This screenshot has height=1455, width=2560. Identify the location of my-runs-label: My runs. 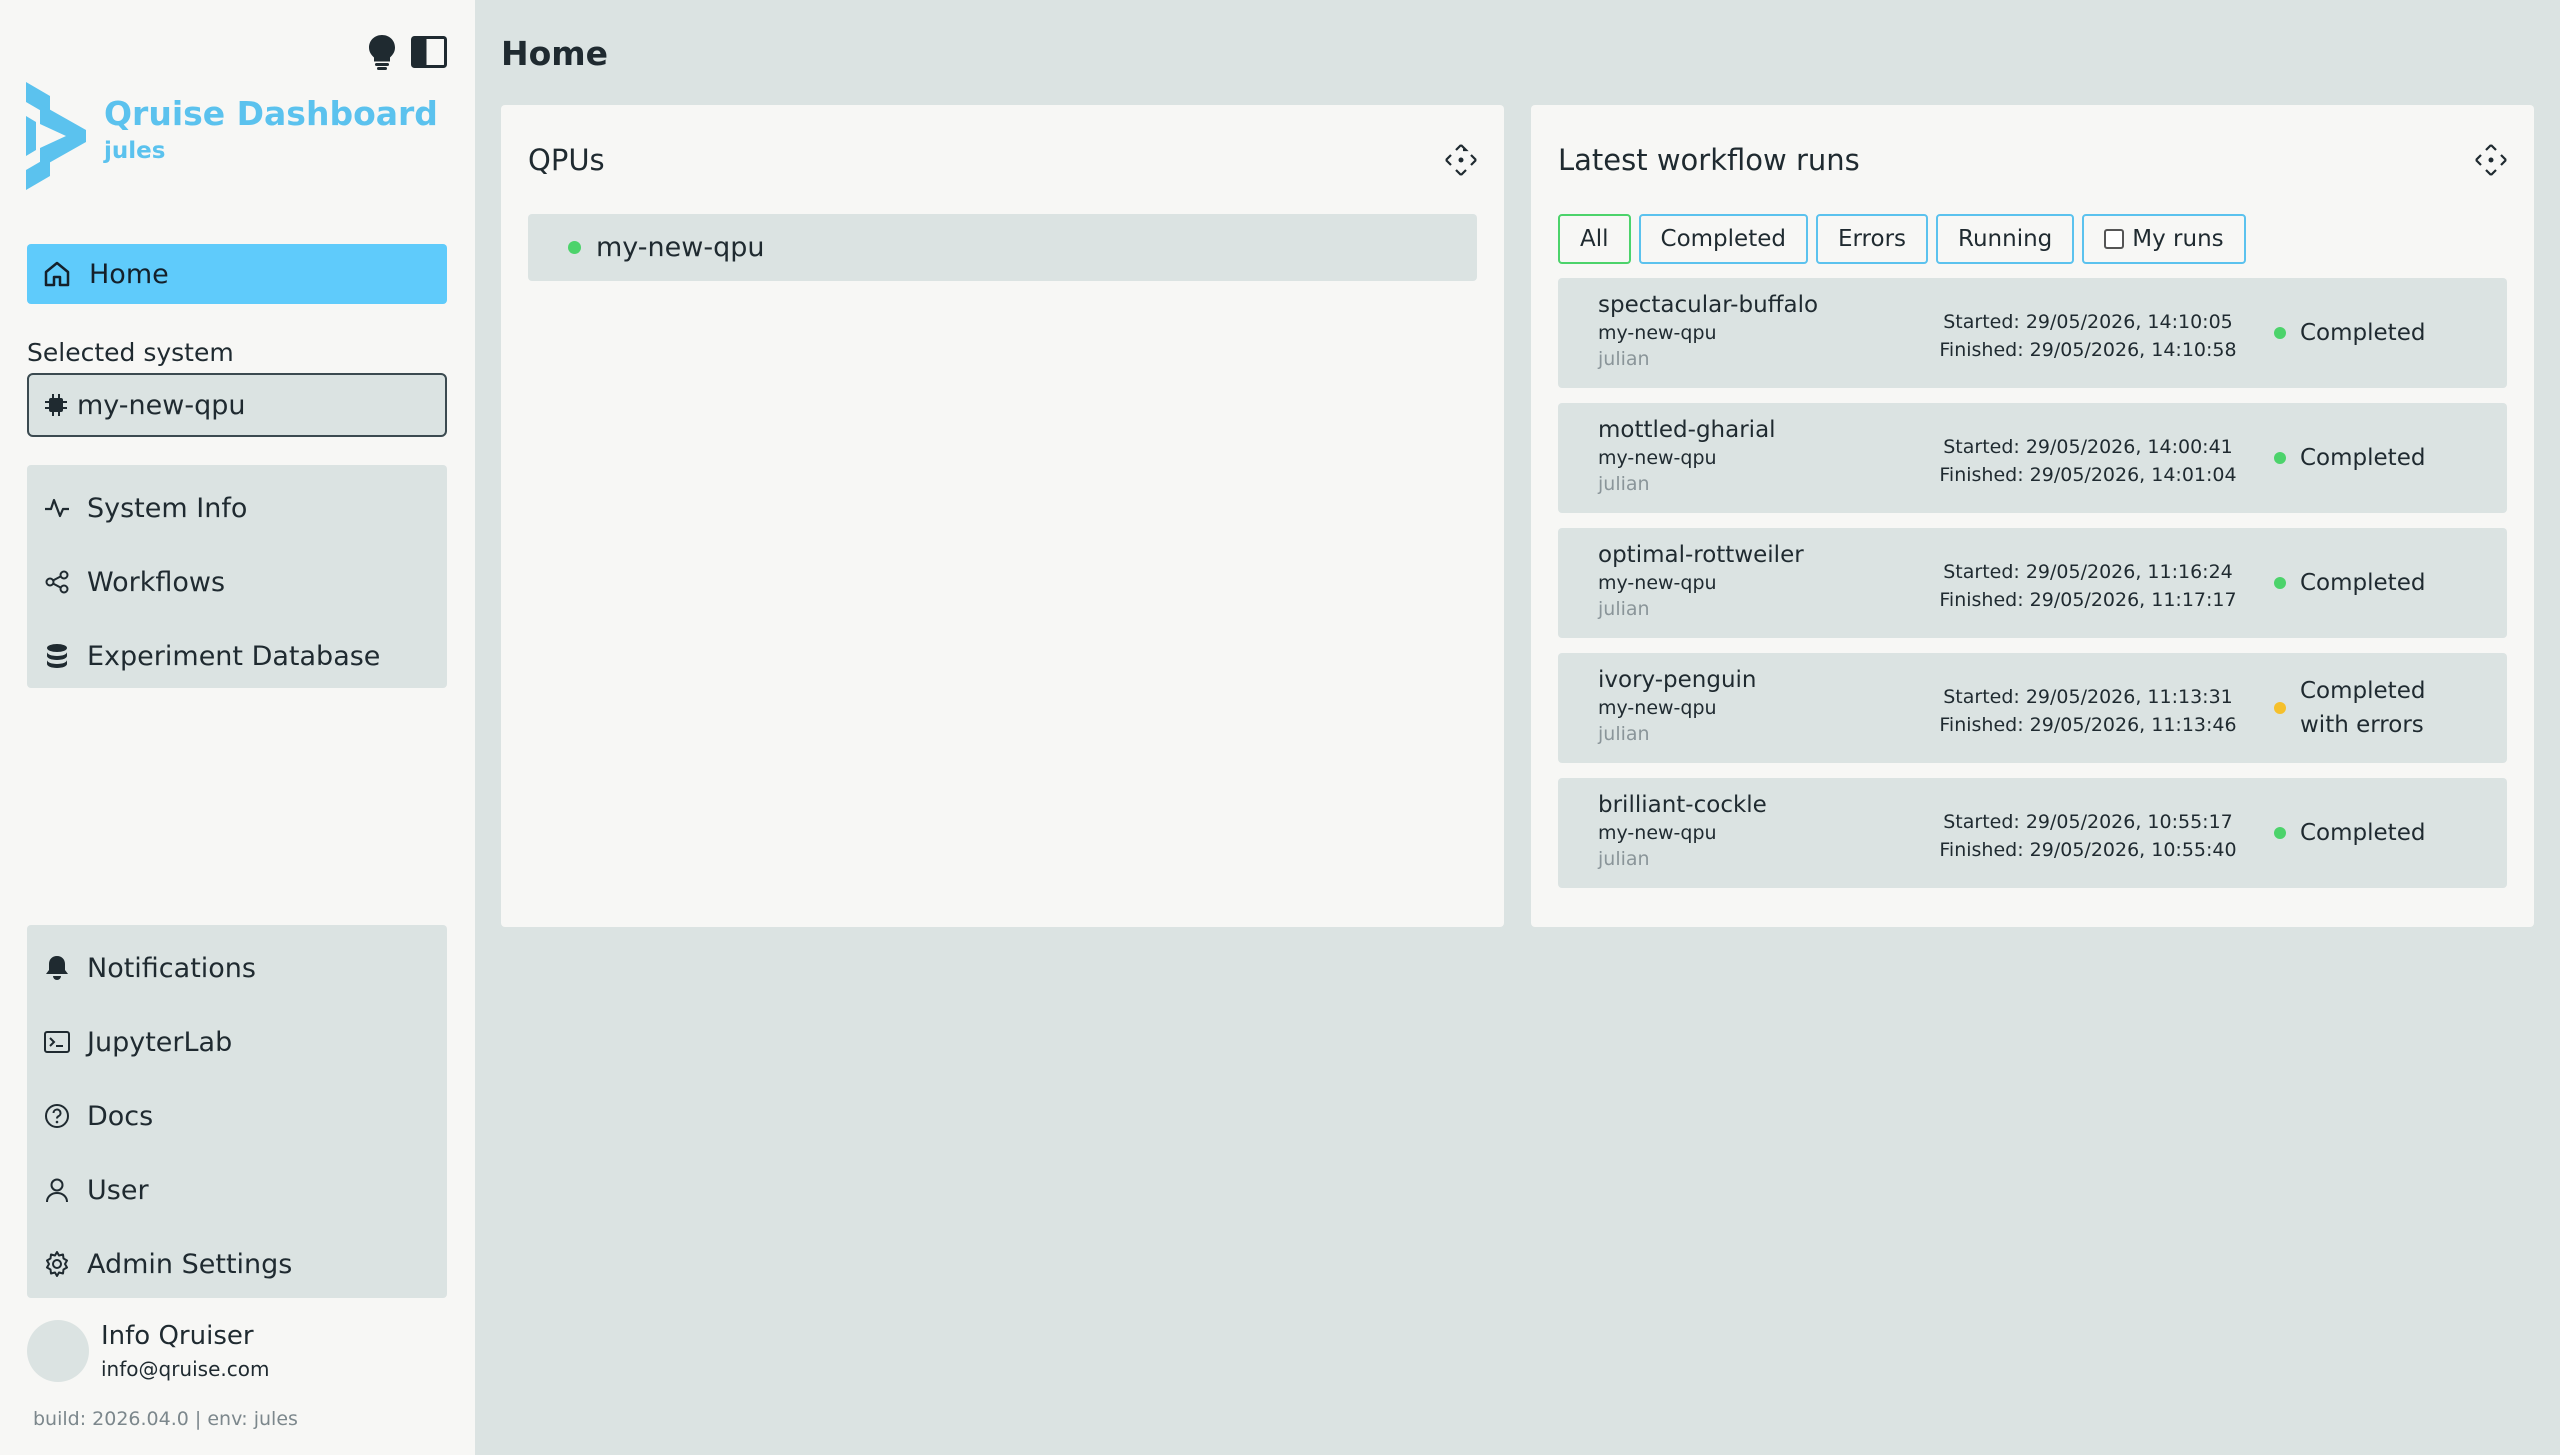
(2178, 239).